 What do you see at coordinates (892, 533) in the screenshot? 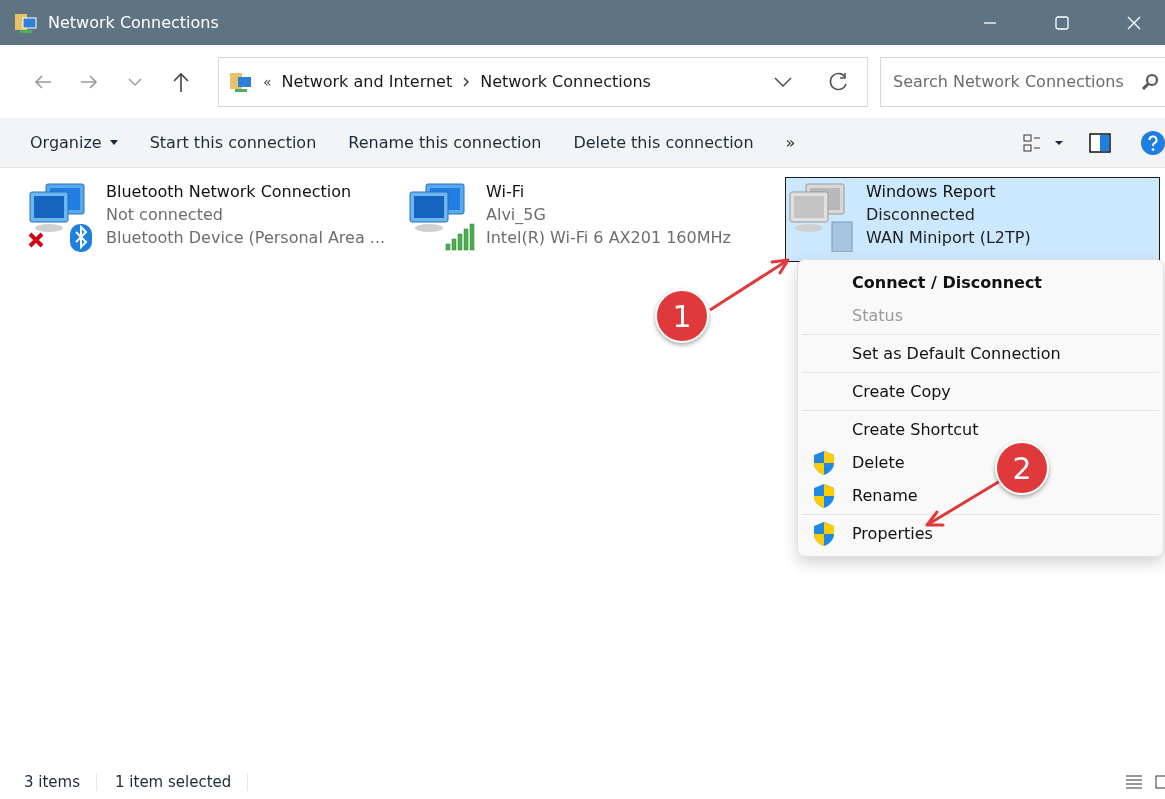
I see `menu-item: Properties` at bounding box center [892, 533].